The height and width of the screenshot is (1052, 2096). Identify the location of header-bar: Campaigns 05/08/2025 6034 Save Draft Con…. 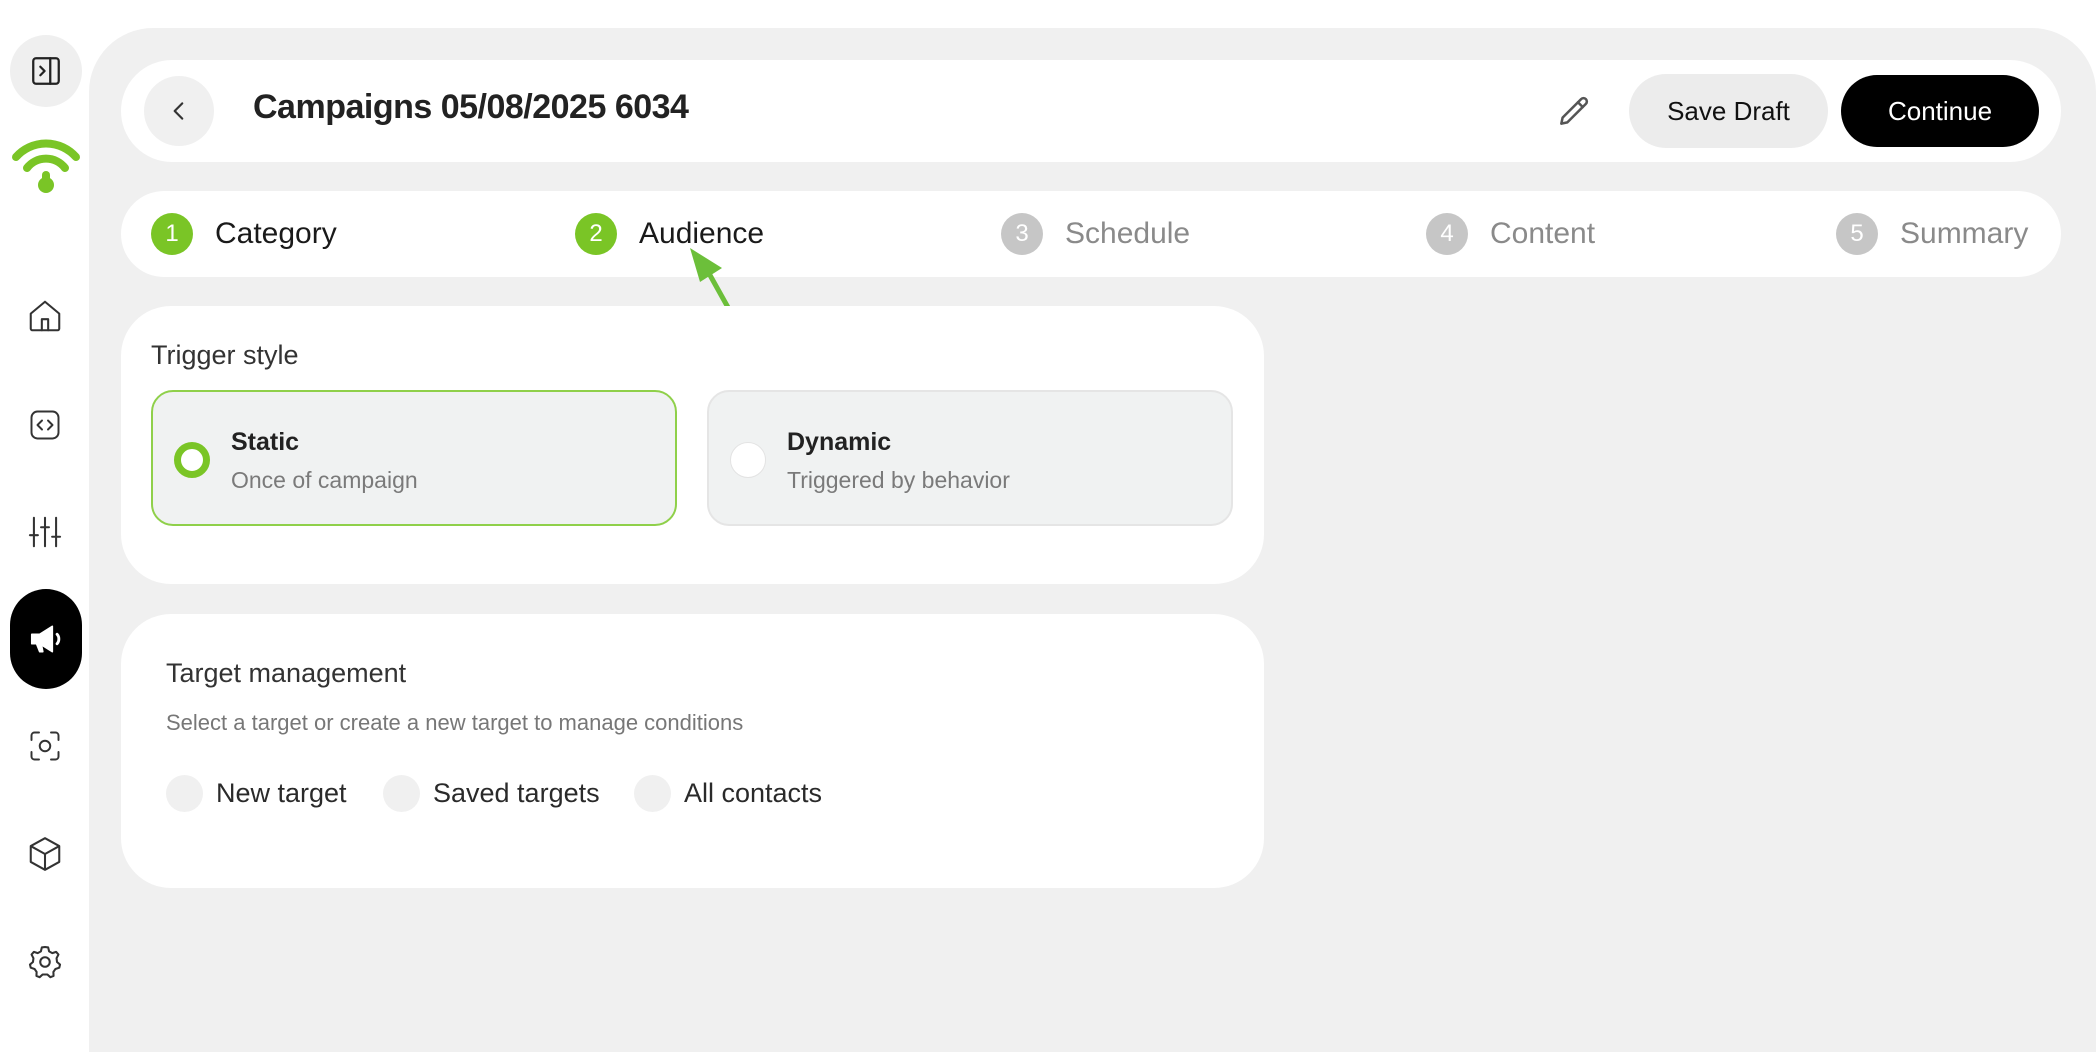
(1091, 111).